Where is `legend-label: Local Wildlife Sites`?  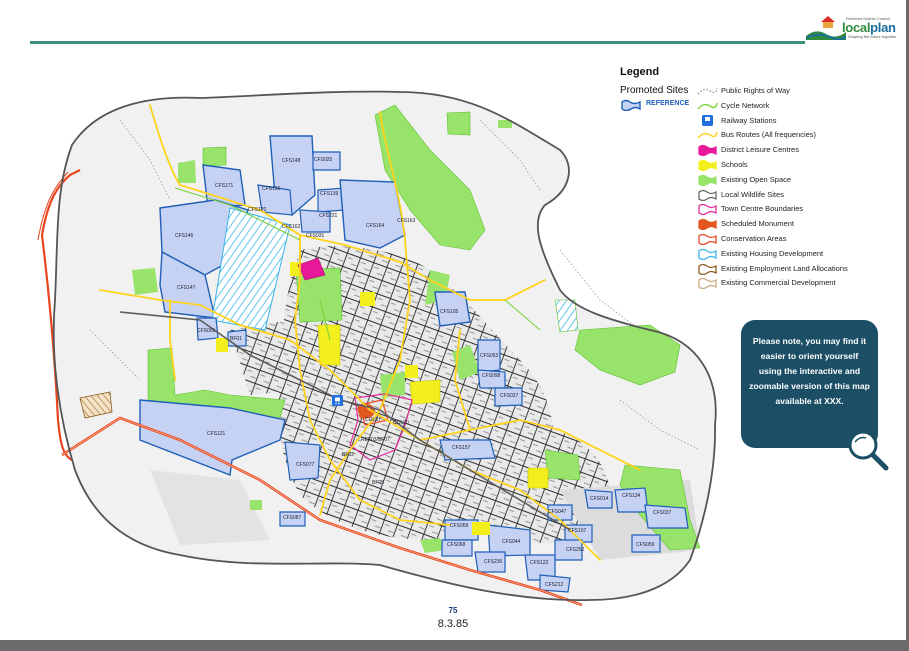
legend-label: Local Wildlife Sites is located at coordinates (752, 194).